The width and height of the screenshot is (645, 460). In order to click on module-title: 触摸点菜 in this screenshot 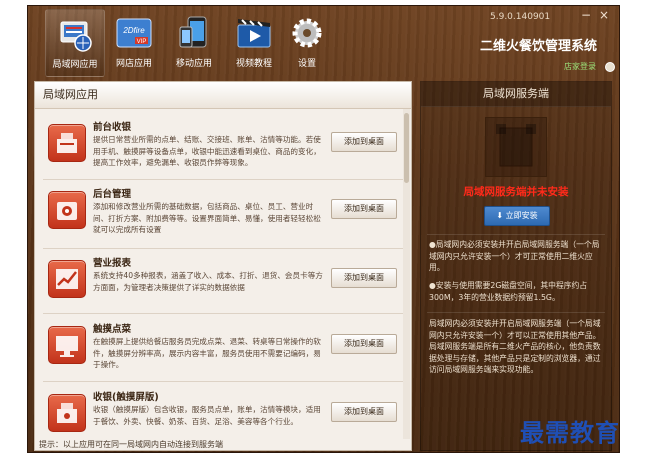, I will do `click(112, 329)`.